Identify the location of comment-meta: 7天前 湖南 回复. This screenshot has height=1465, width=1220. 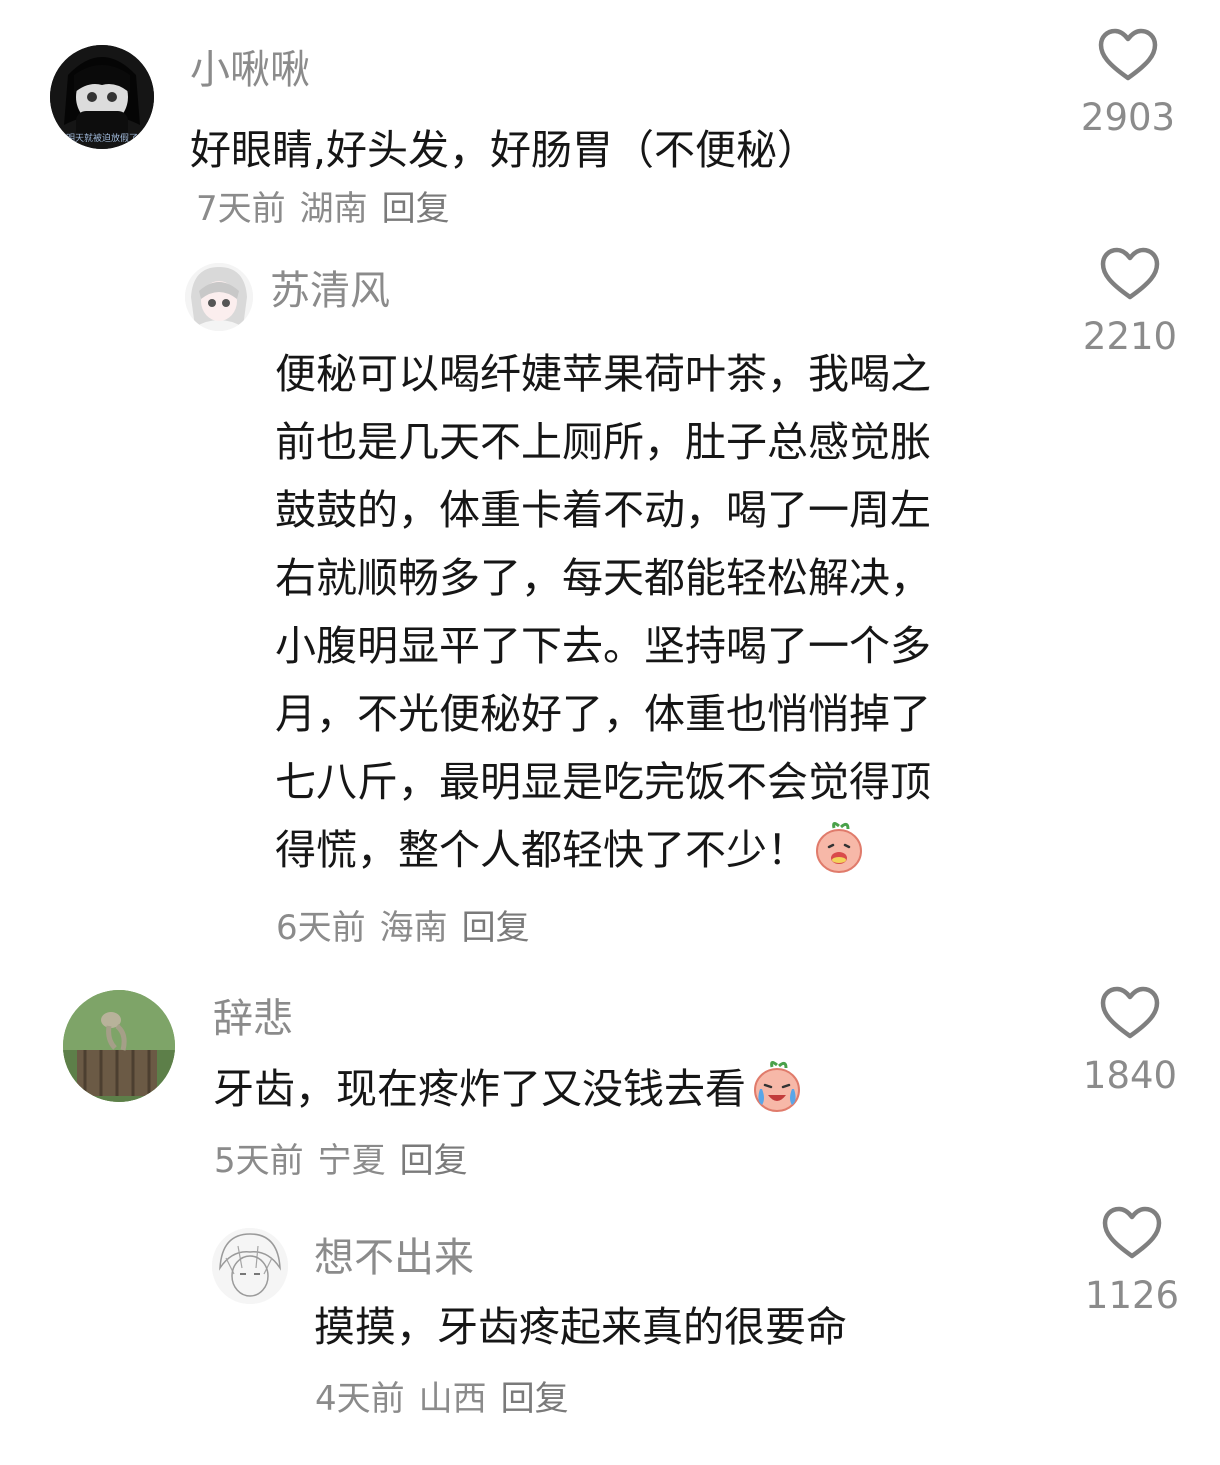
(330, 209).